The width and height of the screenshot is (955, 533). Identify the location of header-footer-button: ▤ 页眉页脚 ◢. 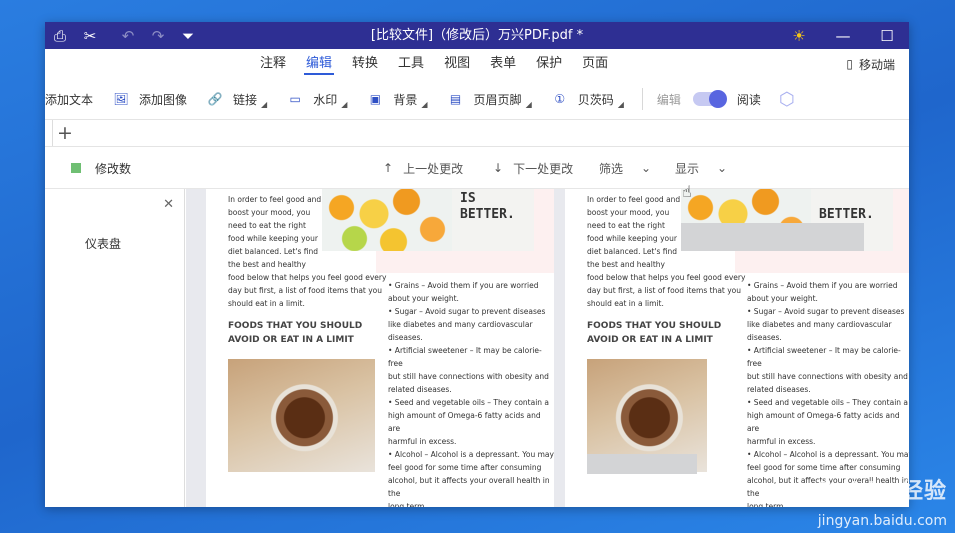
(489, 99).